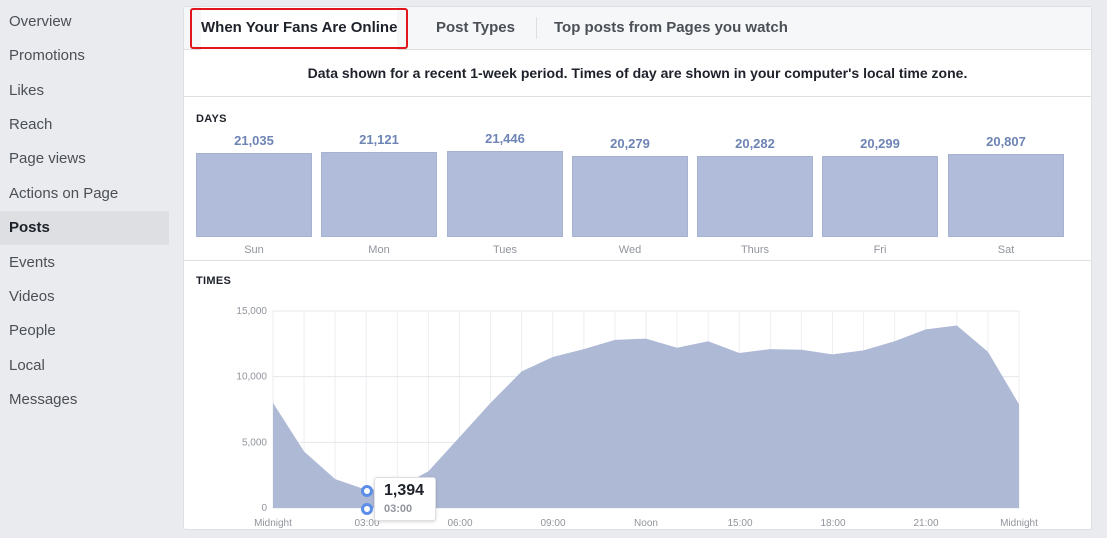 Image resolution: width=1107 pixels, height=538 pixels. I want to click on chart-tooltip: 1,394 03:00, so click(405, 499).